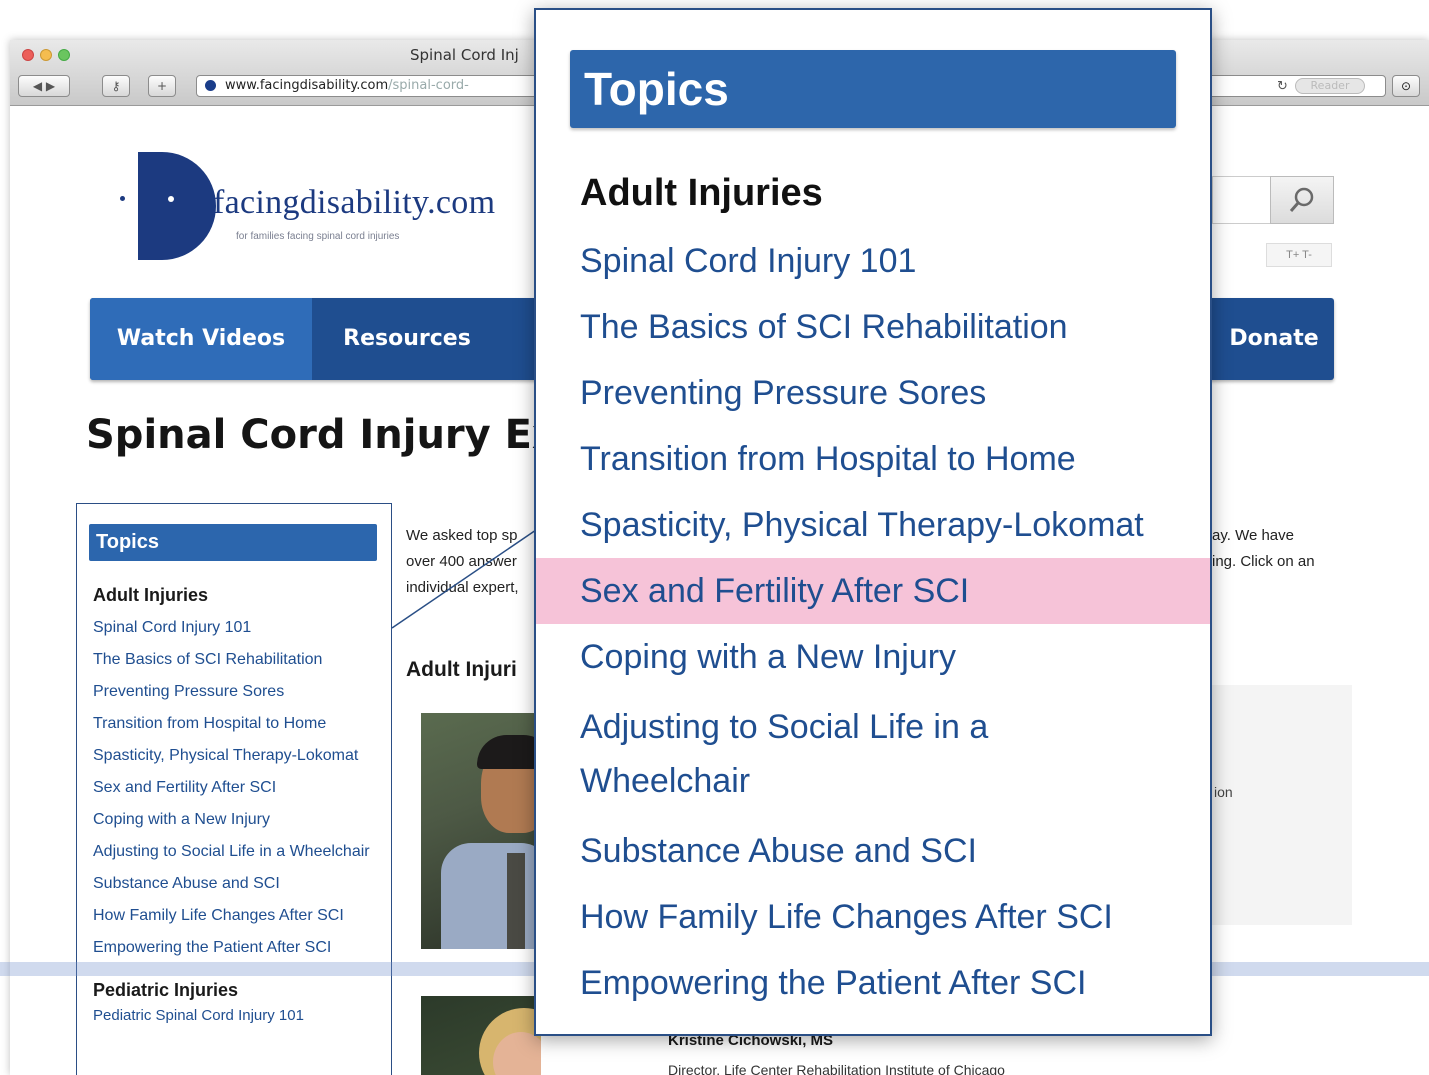 The height and width of the screenshot is (1075, 1429). Describe the element at coordinates (462, 535) in the screenshot. I see `intro-line: We asked top sp` at that location.